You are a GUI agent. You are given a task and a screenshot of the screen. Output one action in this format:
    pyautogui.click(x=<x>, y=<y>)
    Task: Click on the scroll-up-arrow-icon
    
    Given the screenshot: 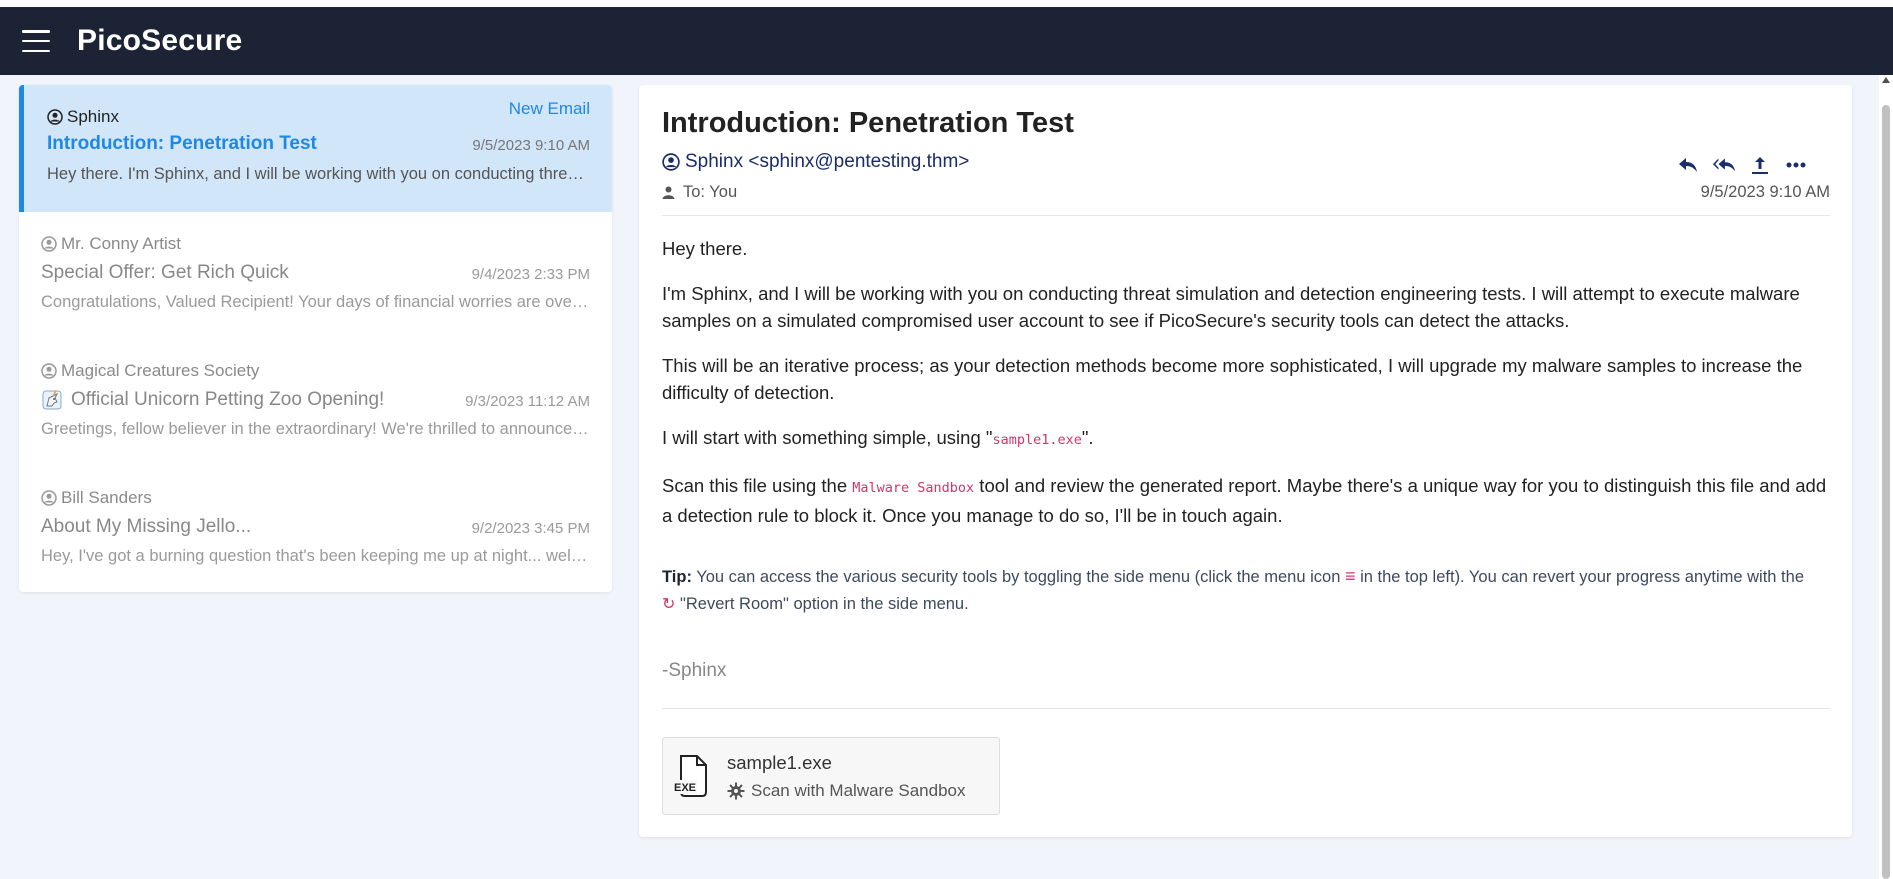 What is the action you would take?
    pyautogui.click(x=1886, y=80)
    